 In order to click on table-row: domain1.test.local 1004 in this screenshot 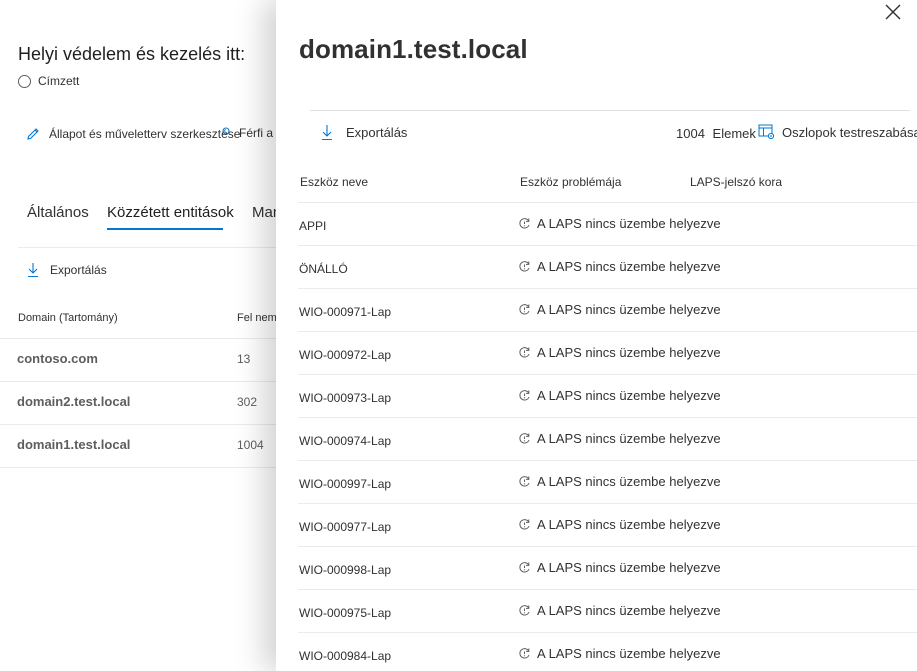, I will do `click(150, 446)`.